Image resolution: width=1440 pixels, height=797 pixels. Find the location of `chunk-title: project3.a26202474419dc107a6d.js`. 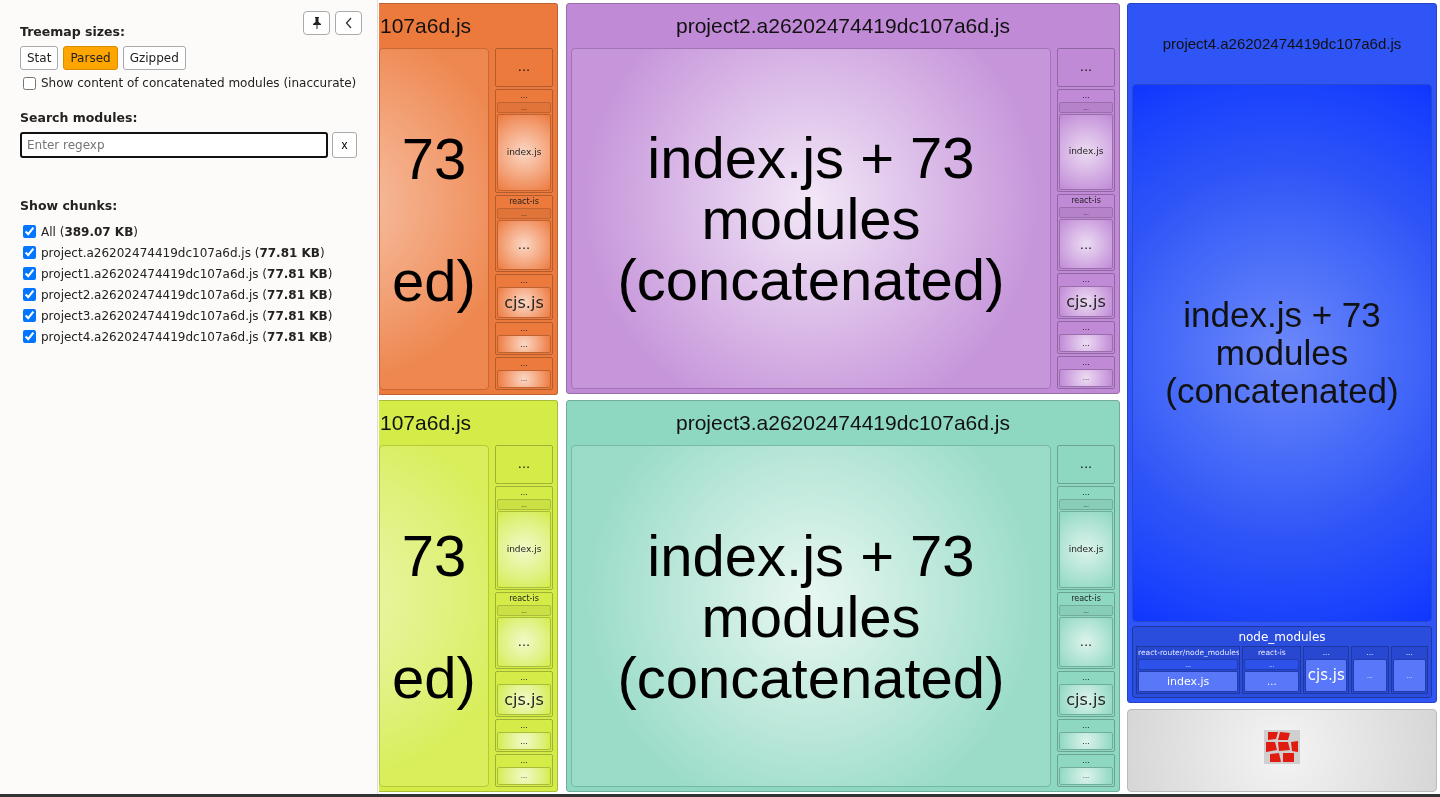

chunk-title: project3.a26202474419dc107a6d.js is located at coordinates (843, 423).